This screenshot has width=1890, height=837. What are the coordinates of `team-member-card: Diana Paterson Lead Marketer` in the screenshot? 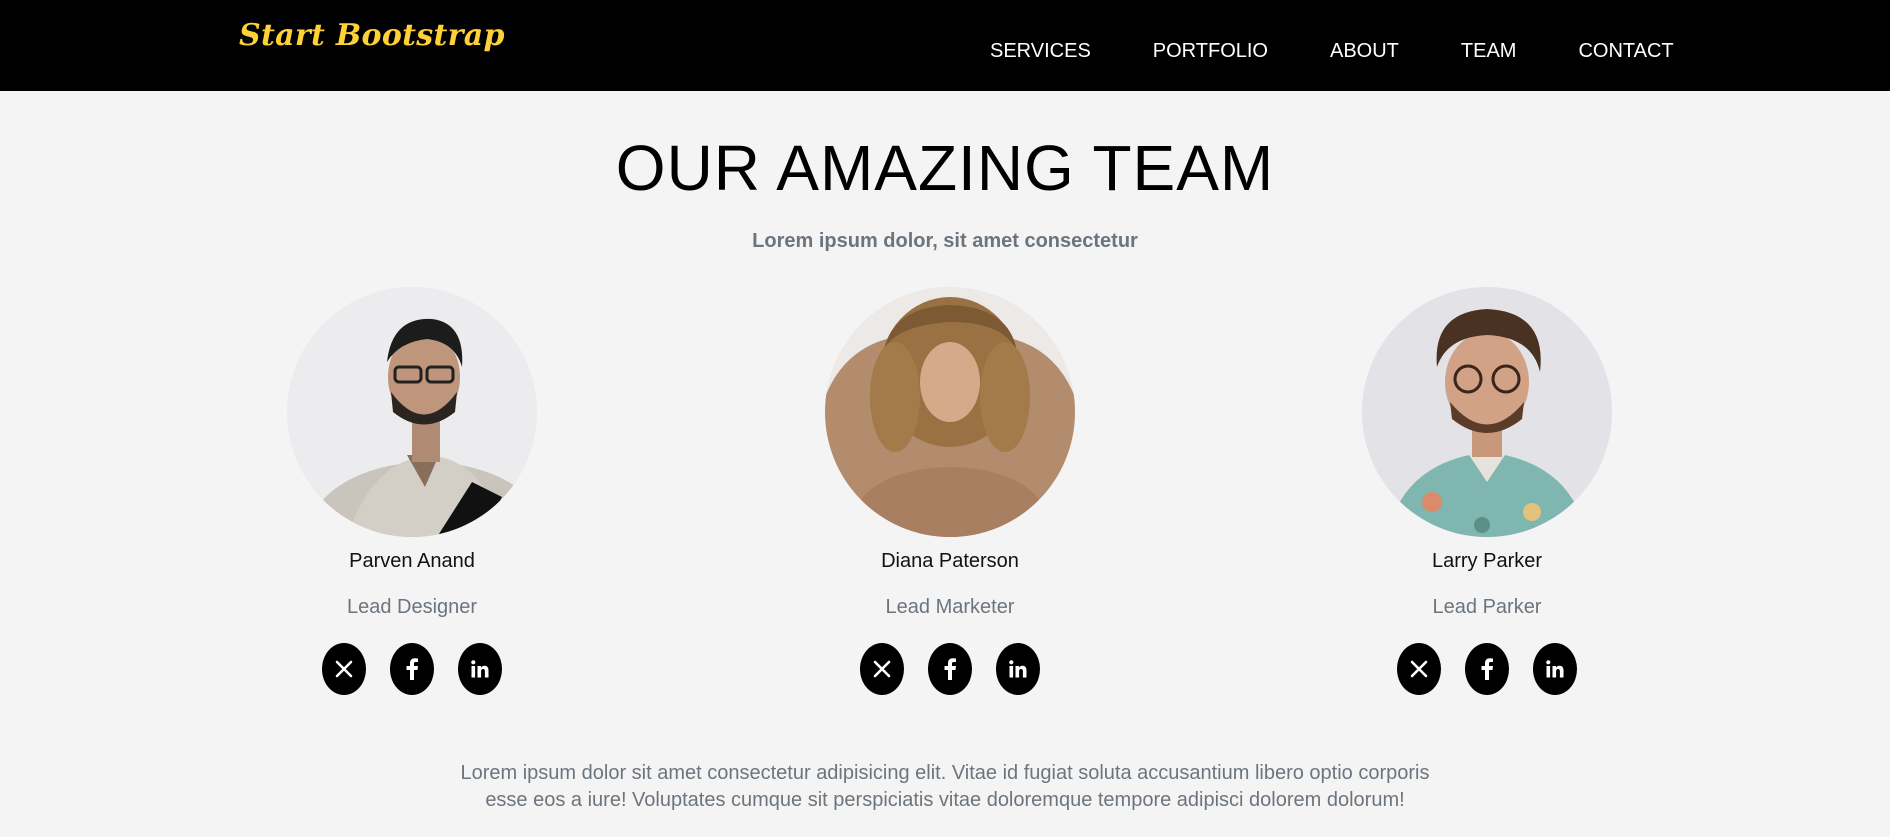 It's located at (950, 491).